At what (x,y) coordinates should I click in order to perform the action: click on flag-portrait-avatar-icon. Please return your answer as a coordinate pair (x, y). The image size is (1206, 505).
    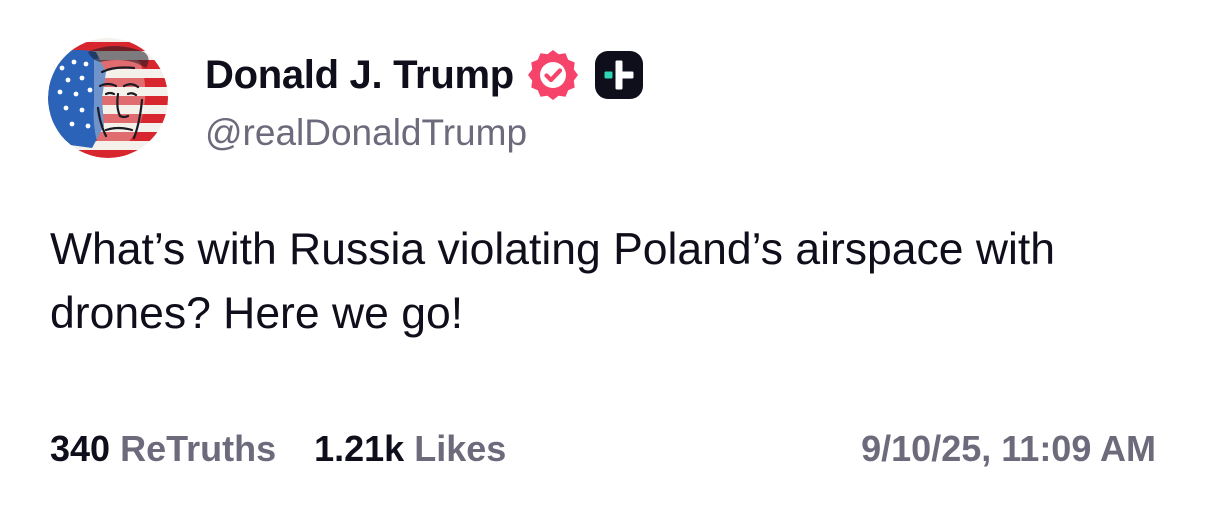
    Looking at the image, I should click on (108, 98).